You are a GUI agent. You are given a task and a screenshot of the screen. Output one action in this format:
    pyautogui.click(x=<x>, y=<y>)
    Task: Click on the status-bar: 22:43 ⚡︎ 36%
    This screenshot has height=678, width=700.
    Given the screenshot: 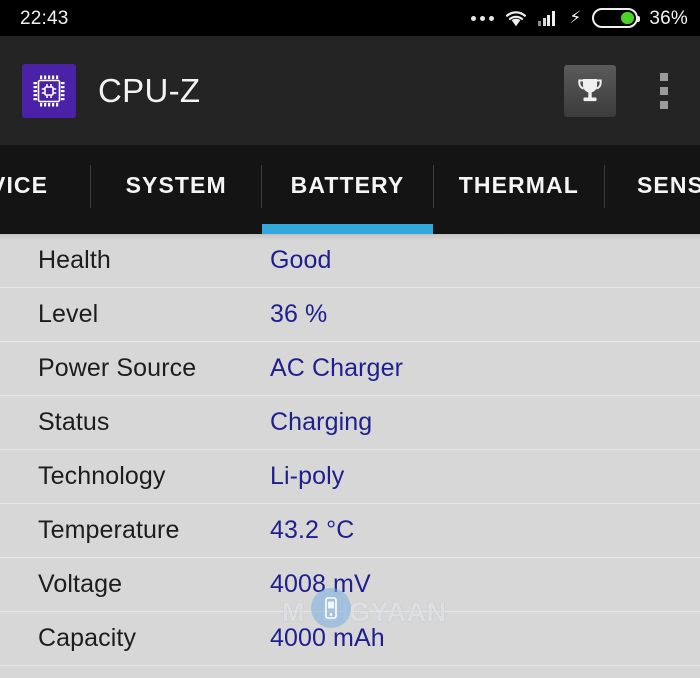 What is the action you would take?
    pyautogui.click(x=350, y=18)
    